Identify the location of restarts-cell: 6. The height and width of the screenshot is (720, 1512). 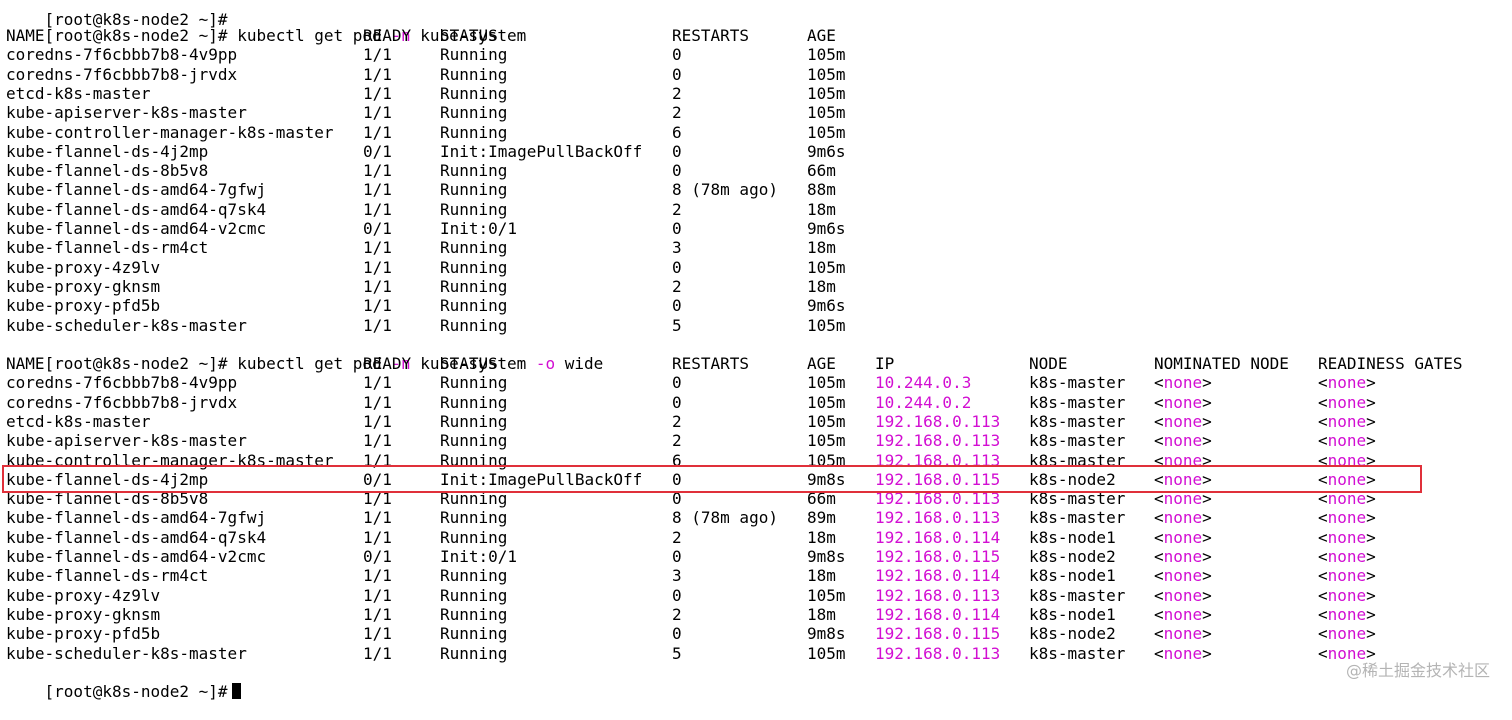
(677, 132).